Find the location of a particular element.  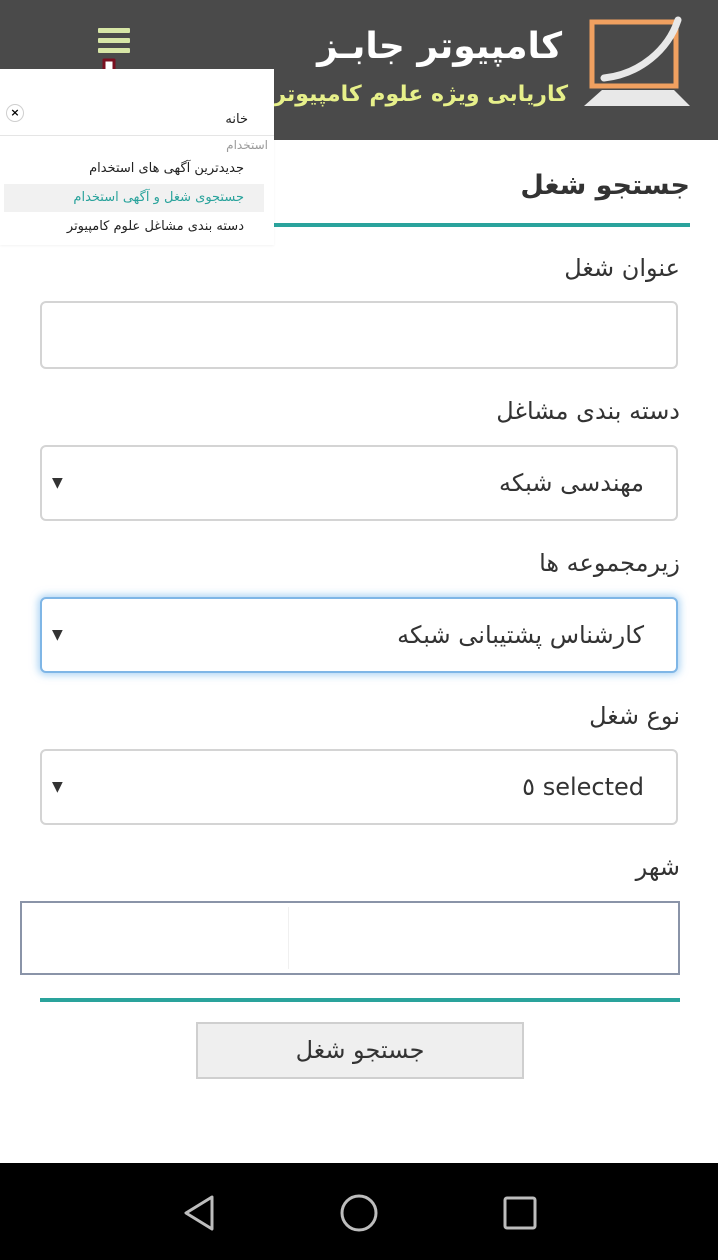

job-type-selected-value: selected ٥ is located at coordinates (583, 787).